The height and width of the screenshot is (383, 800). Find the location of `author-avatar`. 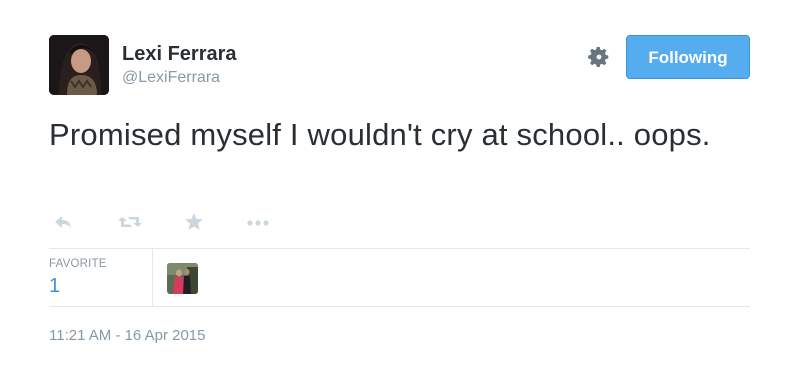

author-avatar is located at coordinates (79, 65).